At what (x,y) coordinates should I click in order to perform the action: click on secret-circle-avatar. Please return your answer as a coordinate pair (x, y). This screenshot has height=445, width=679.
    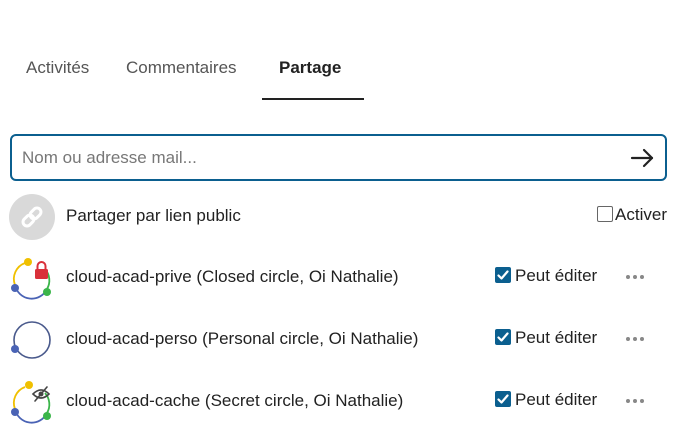
    Looking at the image, I should click on (32, 402).